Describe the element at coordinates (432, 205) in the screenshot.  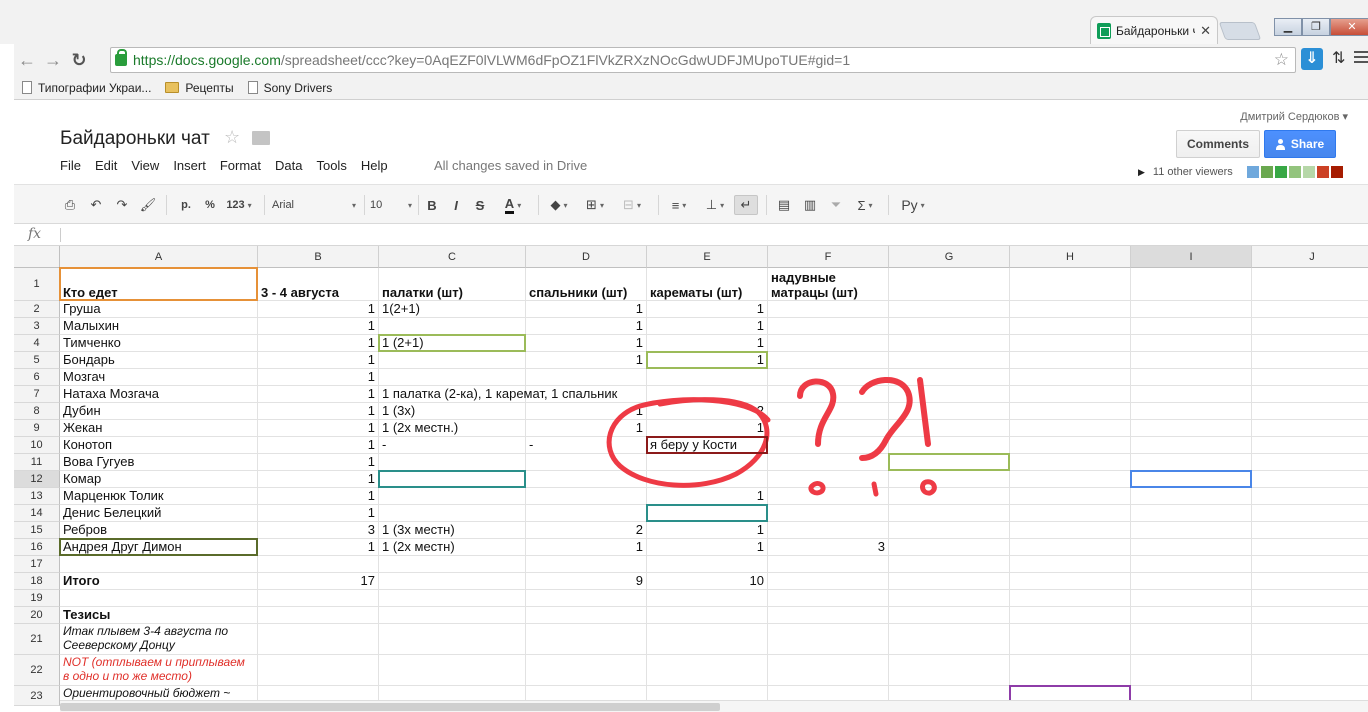
I see `bold-button: B` at that location.